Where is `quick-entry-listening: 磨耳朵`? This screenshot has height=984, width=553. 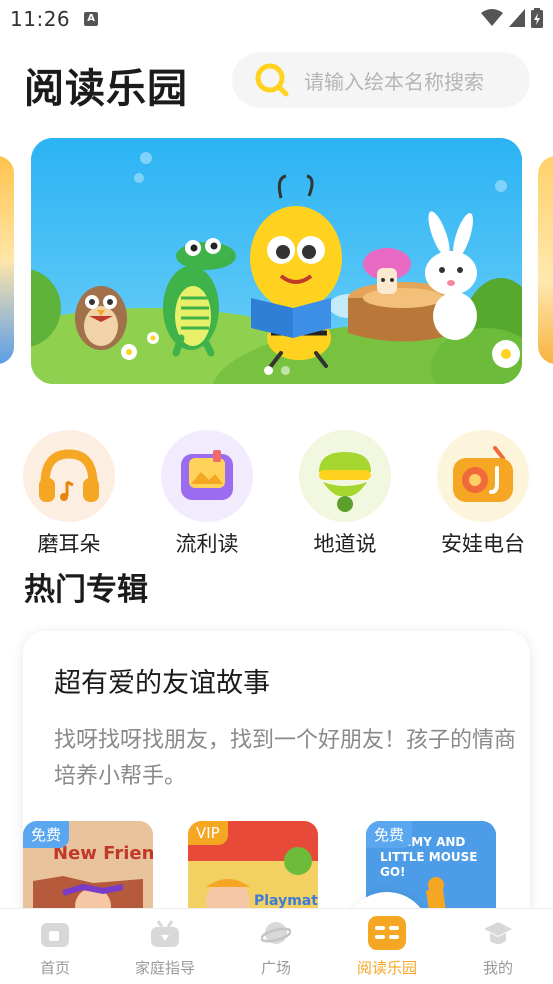
quick-entry-listening: 磨耳朵 is located at coordinates (69, 494).